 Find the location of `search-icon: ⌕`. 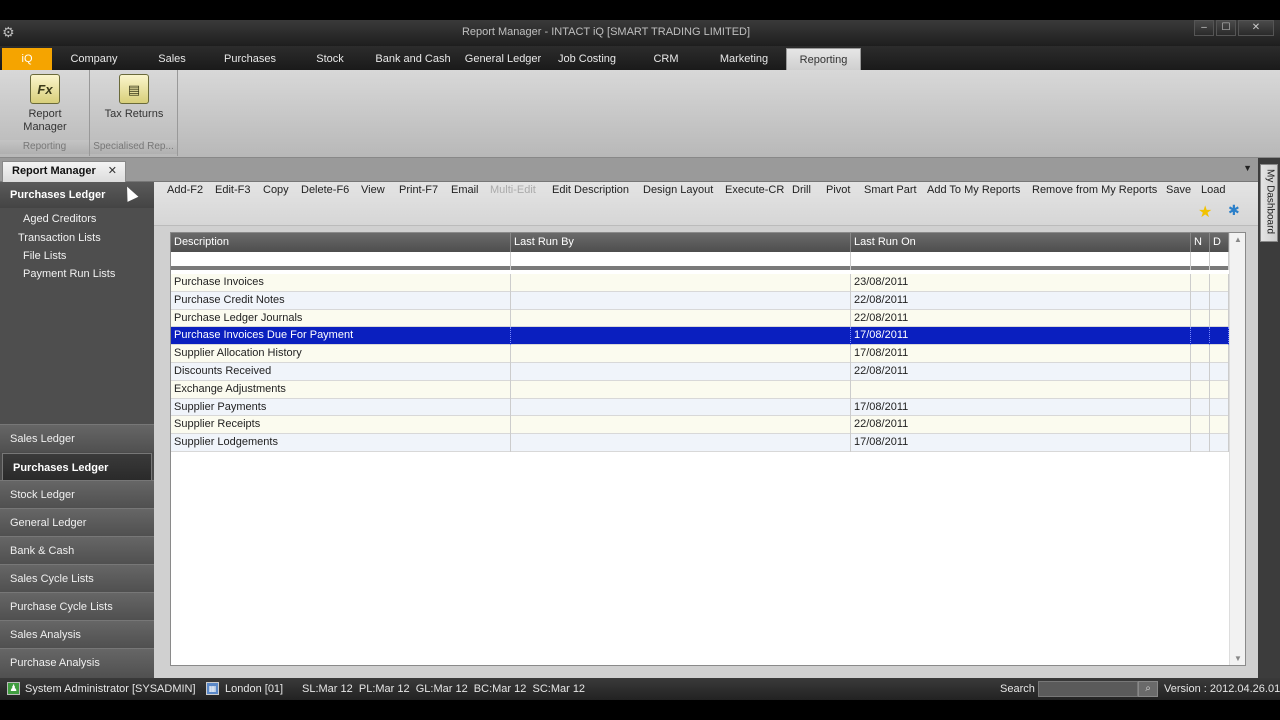

search-icon: ⌕ is located at coordinates (1148, 689).